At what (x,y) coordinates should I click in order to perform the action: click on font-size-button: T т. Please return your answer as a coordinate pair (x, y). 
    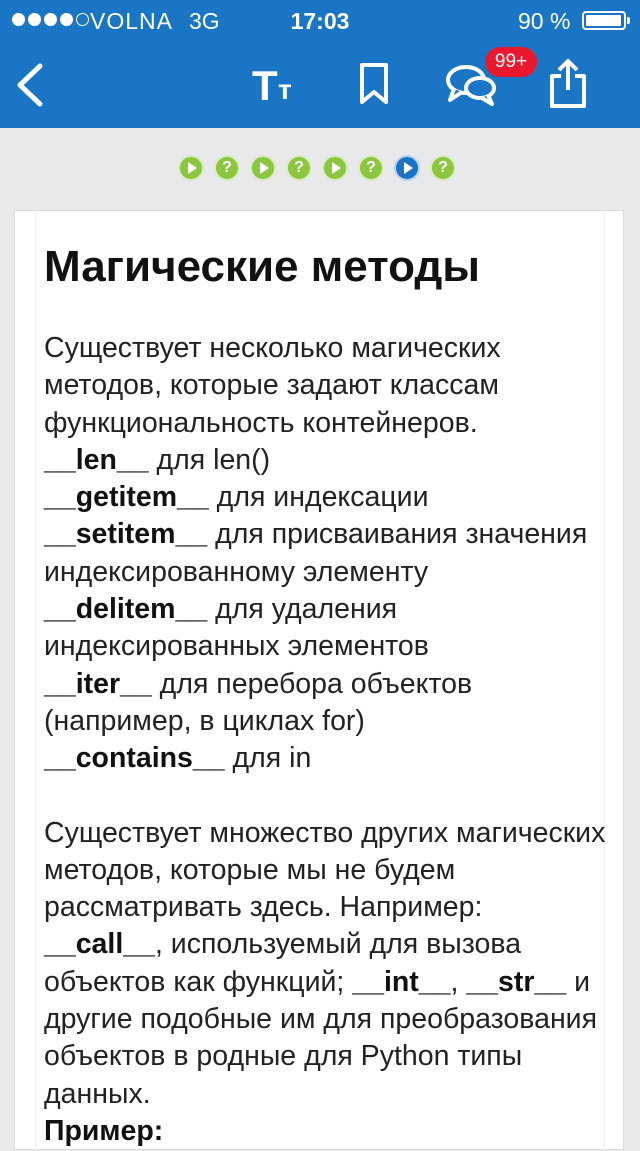
    Looking at the image, I should click on (280, 85).